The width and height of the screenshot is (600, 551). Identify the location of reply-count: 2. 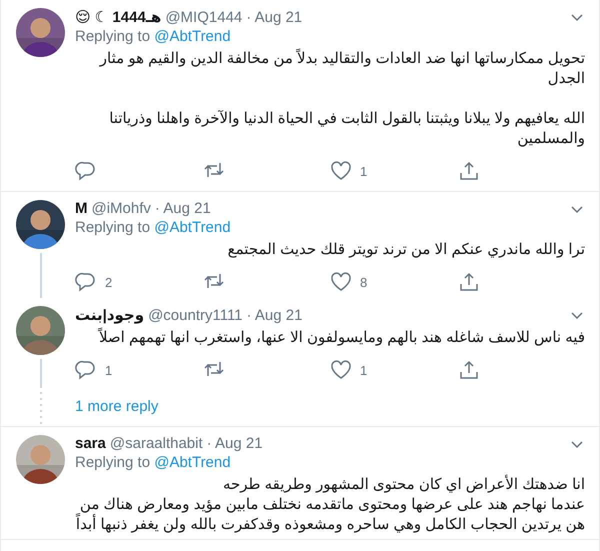
(108, 282).